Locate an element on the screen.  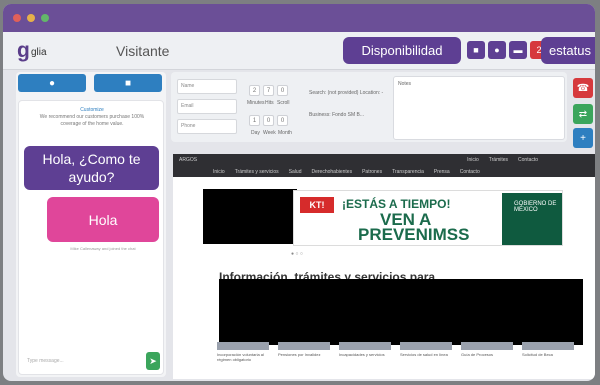
logo-text: glia is located at coordinates (39, 52).